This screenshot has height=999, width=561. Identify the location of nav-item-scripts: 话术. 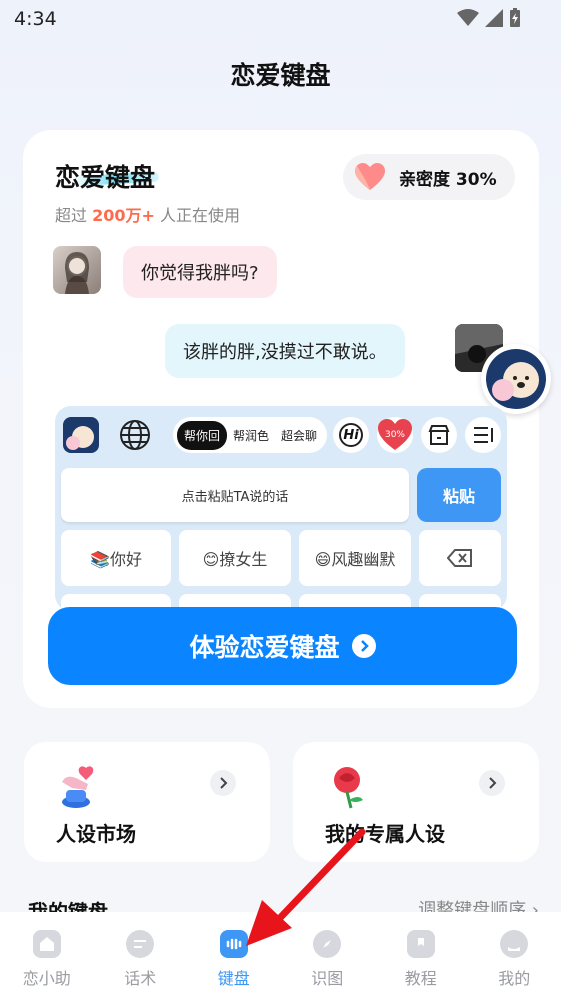
(141, 955).